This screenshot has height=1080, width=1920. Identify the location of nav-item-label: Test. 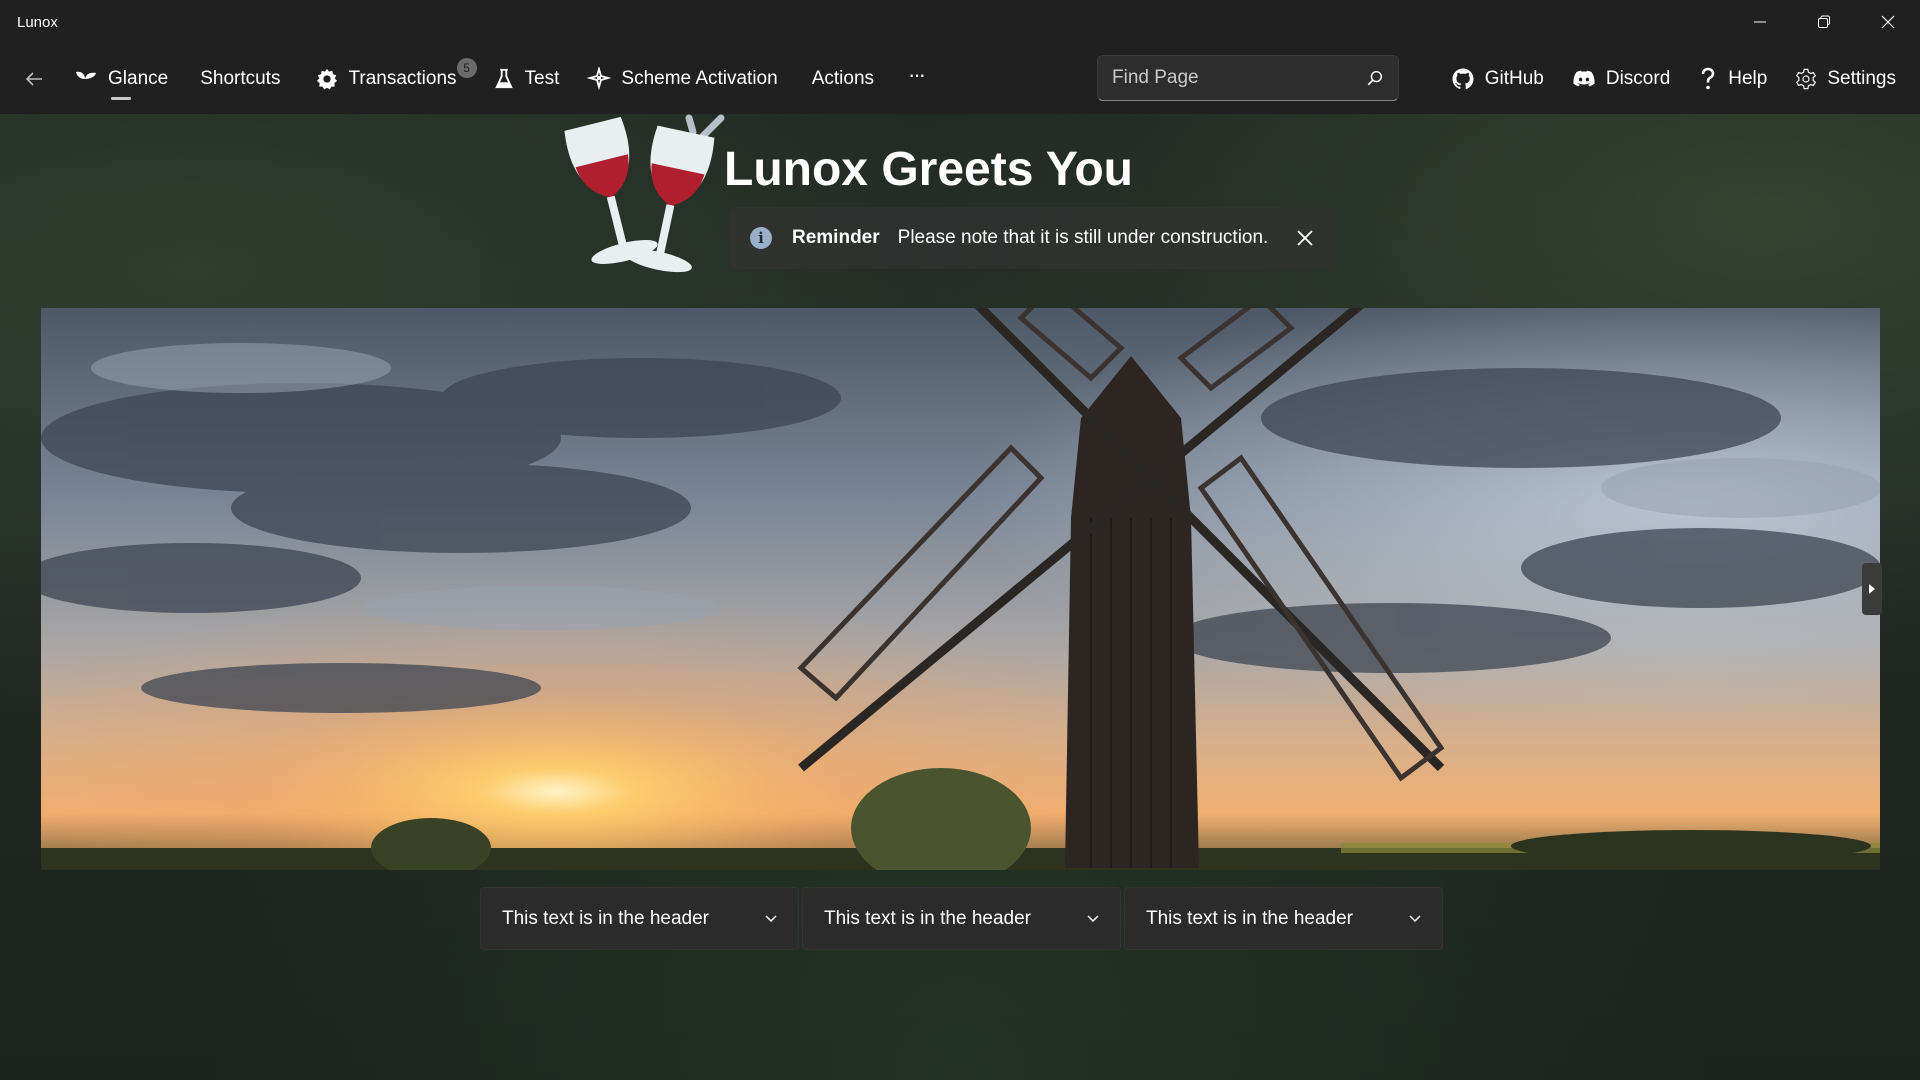
(542, 78).